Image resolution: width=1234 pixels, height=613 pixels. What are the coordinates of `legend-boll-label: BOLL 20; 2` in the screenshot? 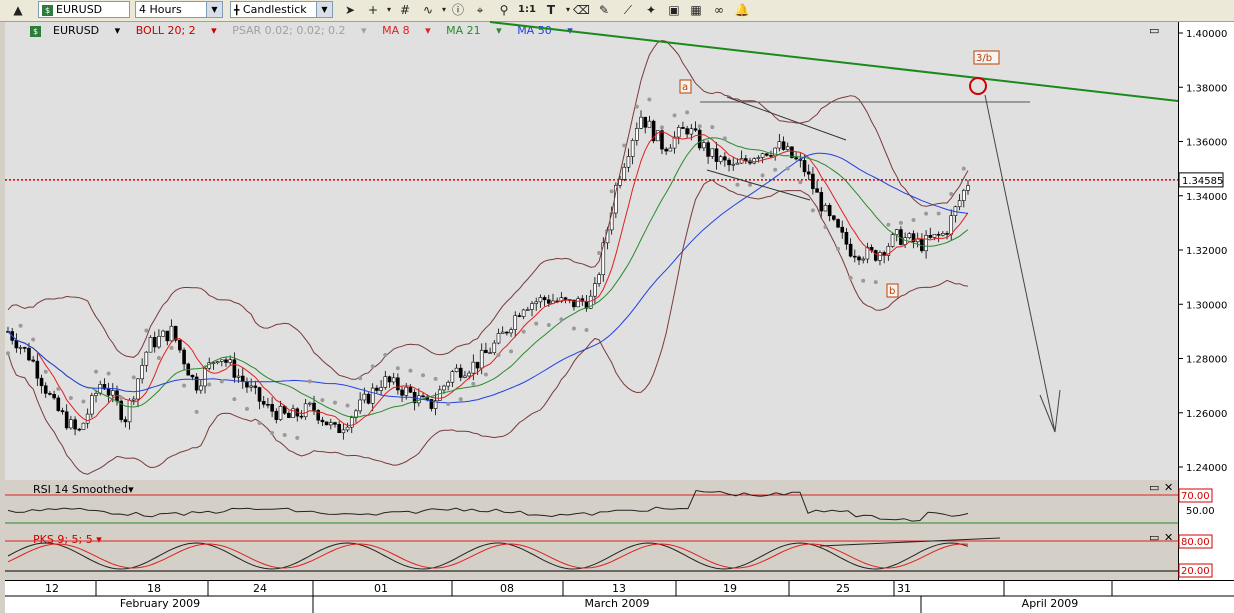 It's located at (165, 30).